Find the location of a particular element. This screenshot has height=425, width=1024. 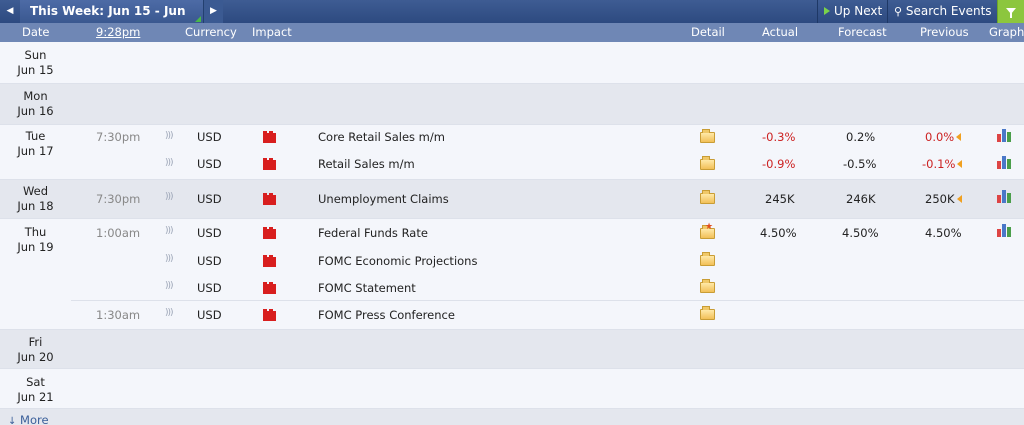

col-impact: Impact is located at coordinates (272, 32).